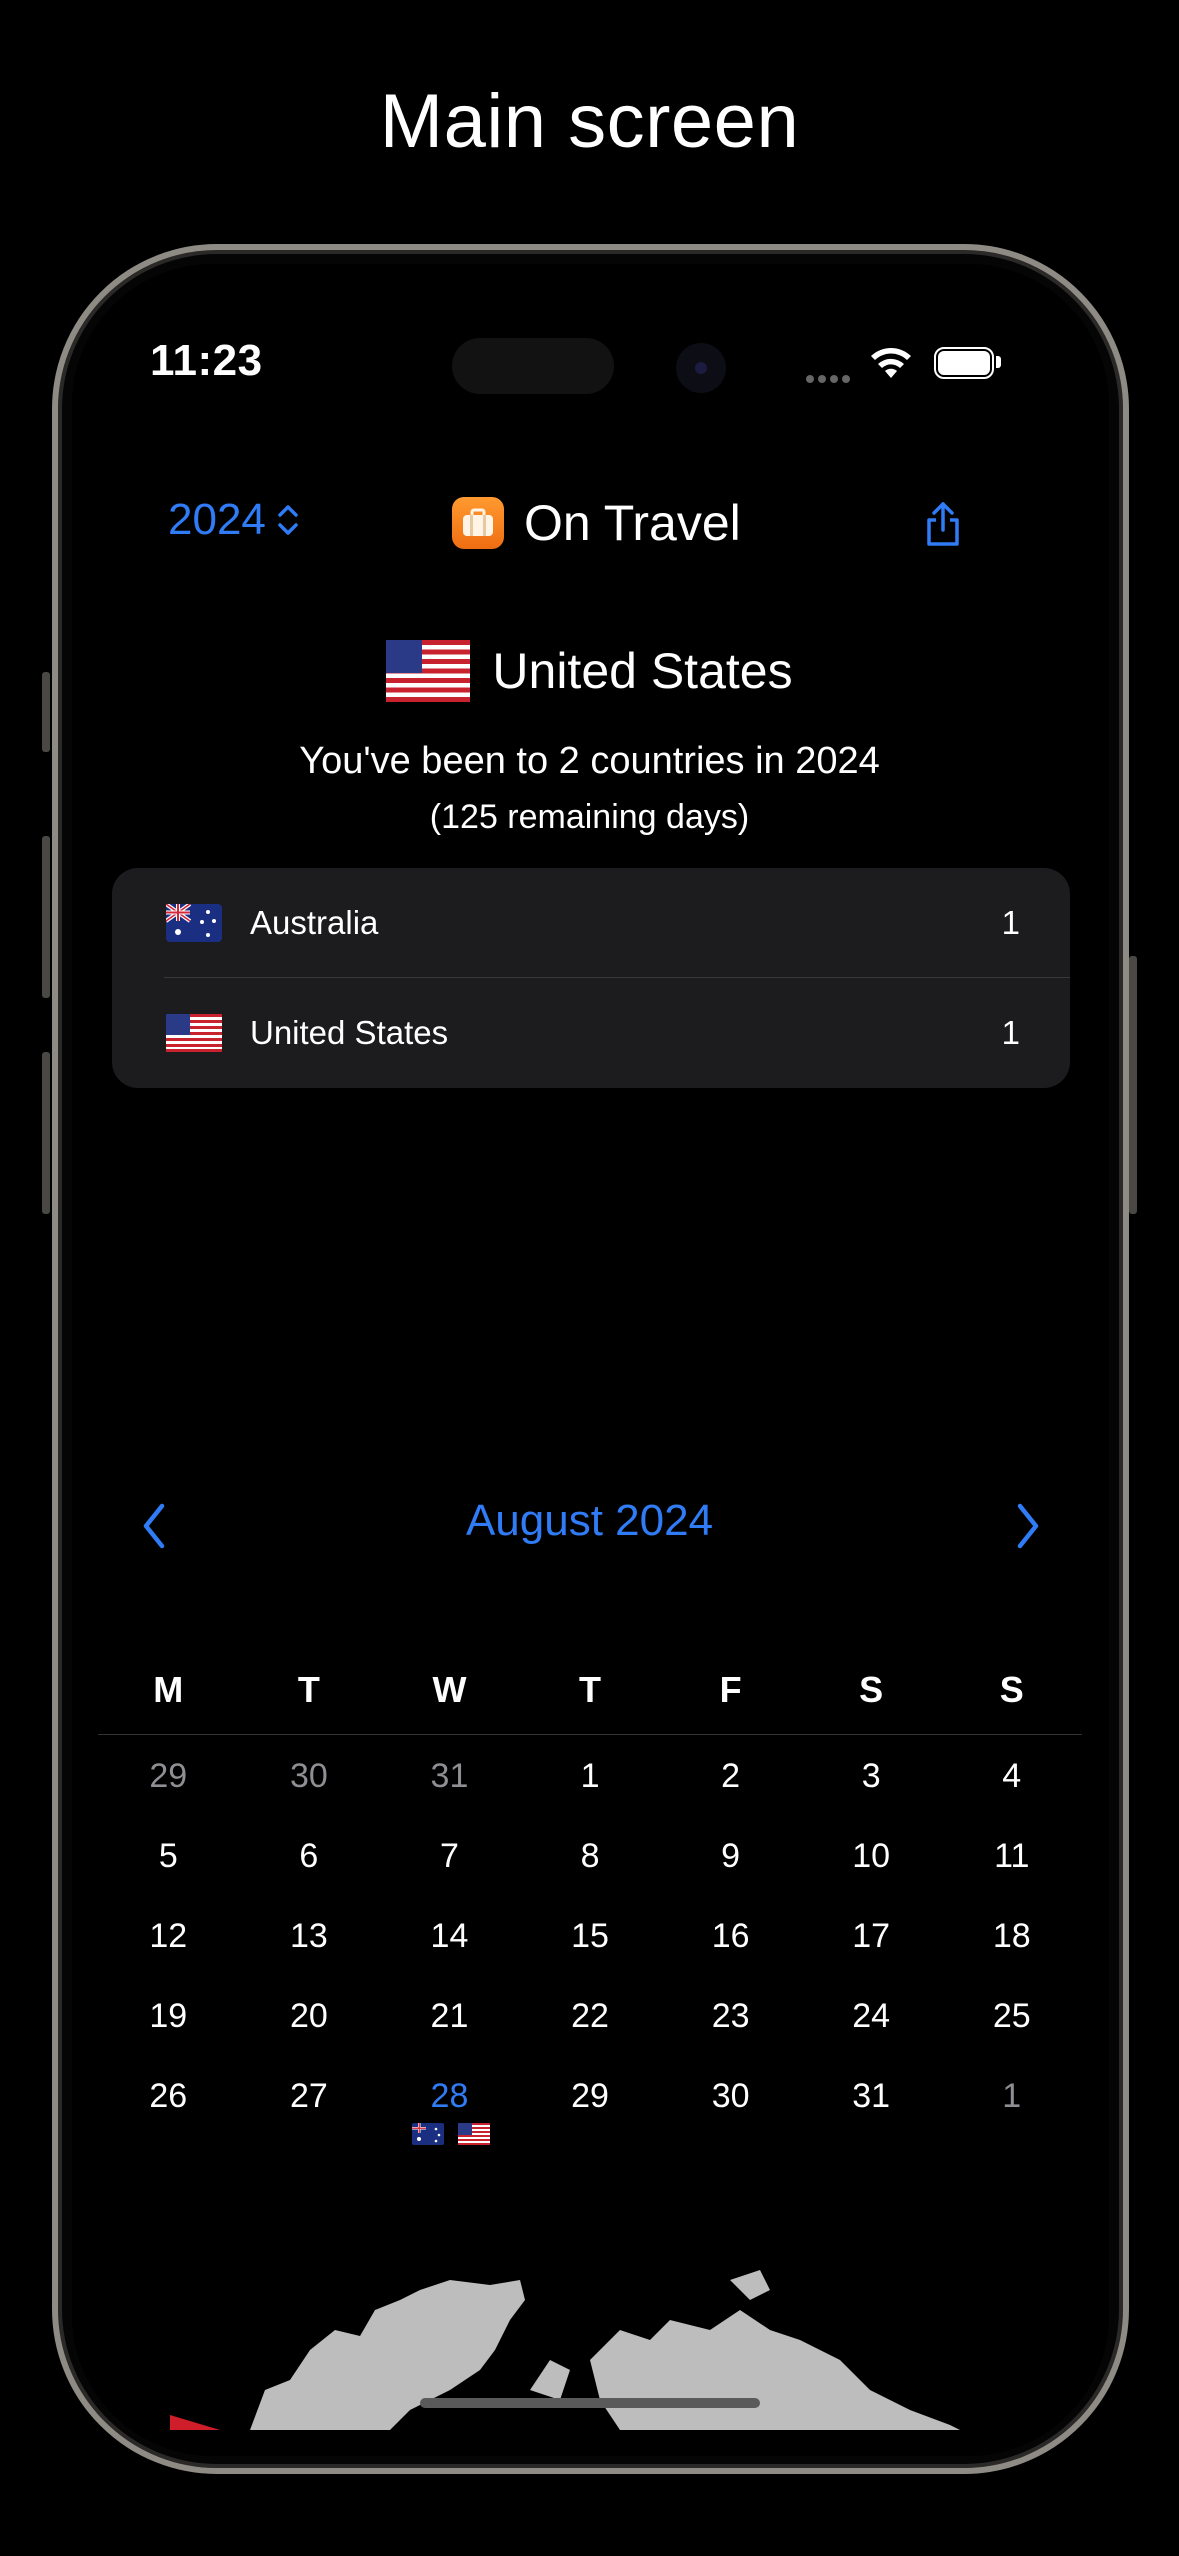  What do you see at coordinates (730, 1781) in the screenshot?
I see `calendar-day: 2` at bounding box center [730, 1781].